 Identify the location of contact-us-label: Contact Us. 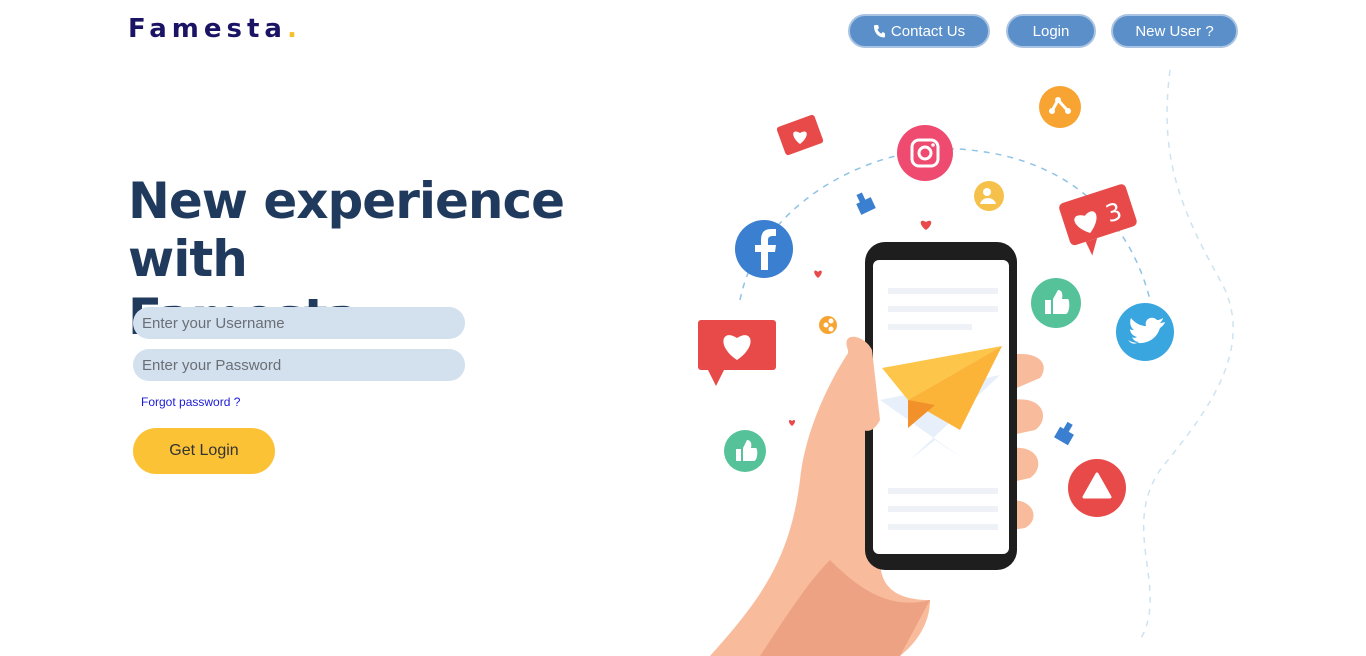
(928, 31).